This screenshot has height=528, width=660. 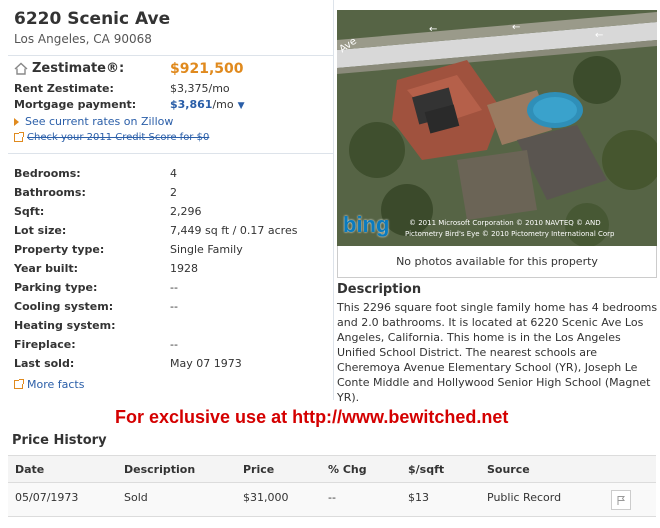 I want to click on address-street: 6220 Scenic Ave, so click(x=92, y=19).